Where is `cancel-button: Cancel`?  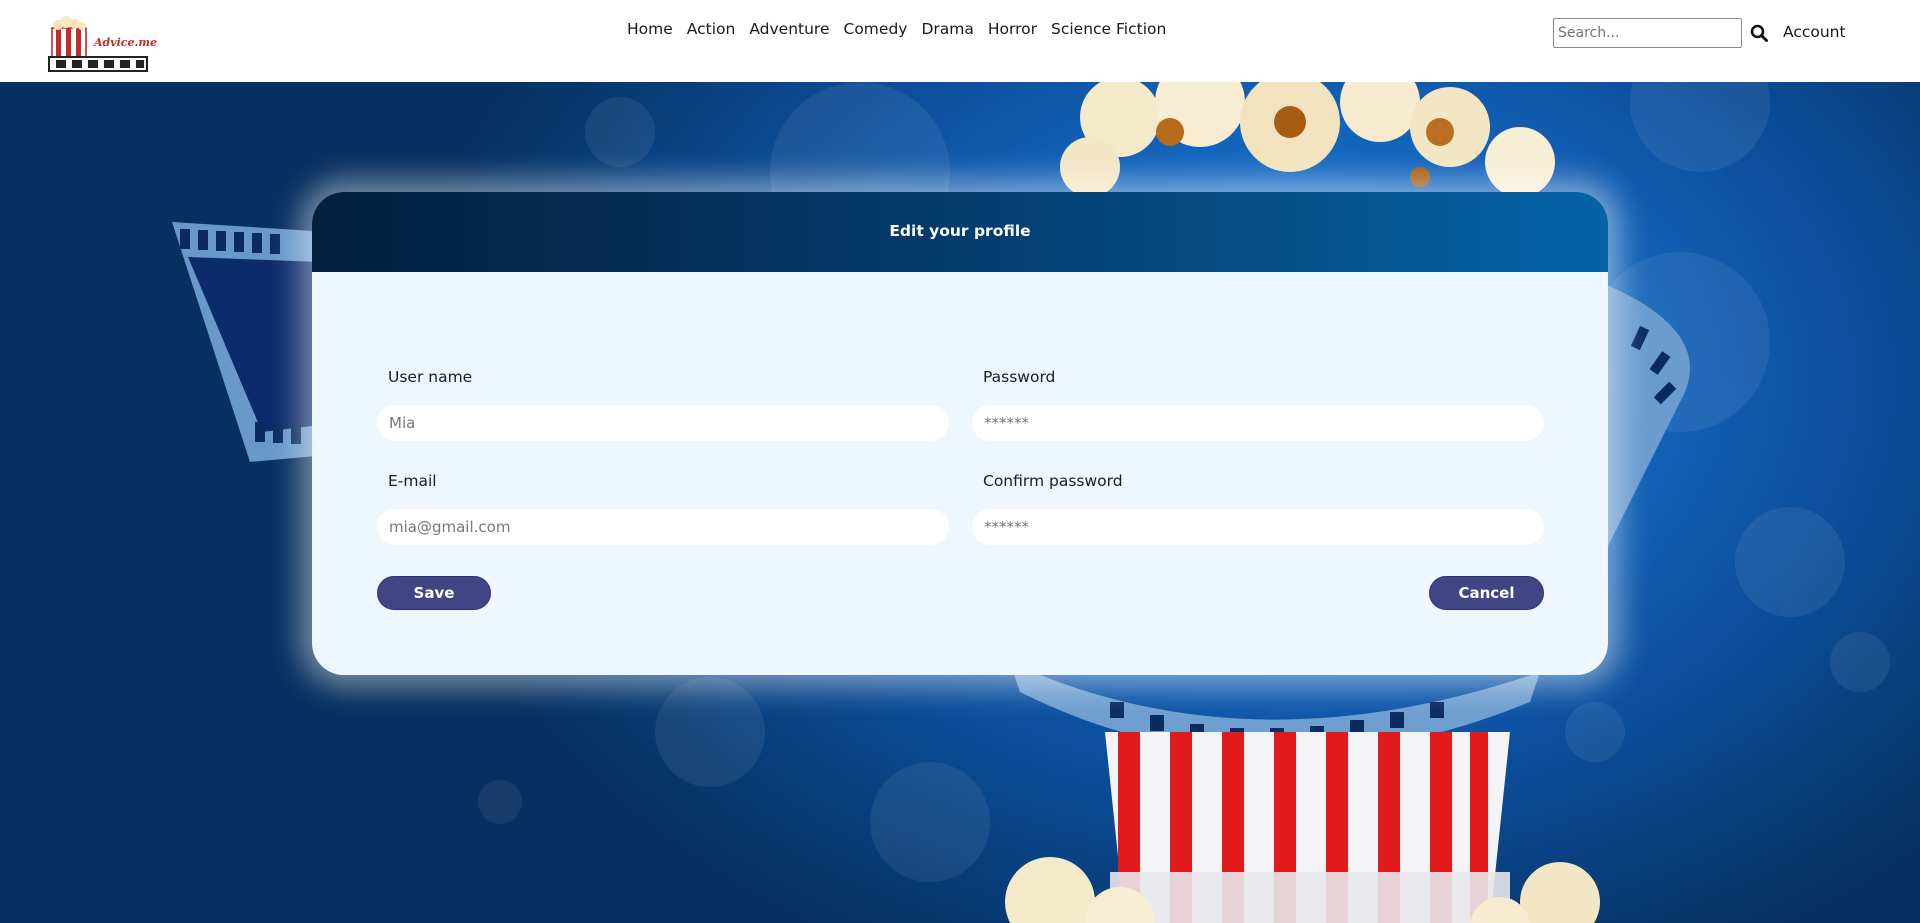 cancel-button: Cancel is located at coordinates (1486, 593).